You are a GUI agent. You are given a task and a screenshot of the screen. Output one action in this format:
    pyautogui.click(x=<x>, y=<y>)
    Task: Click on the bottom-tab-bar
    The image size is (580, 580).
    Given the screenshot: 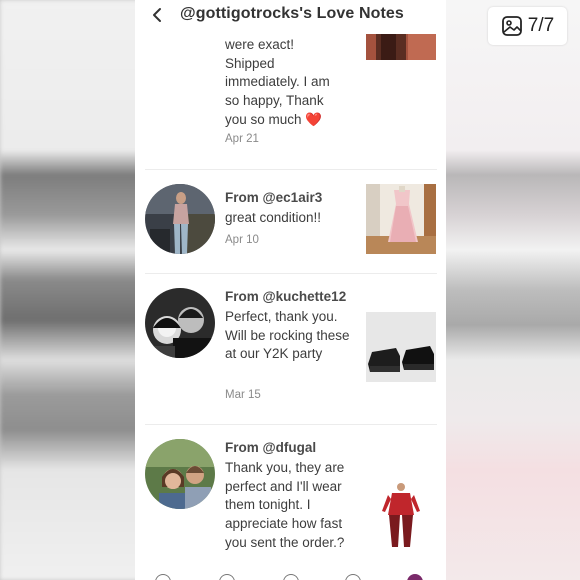 What is the action you would take?
    pyautogui.click(x=290, y=575)
    